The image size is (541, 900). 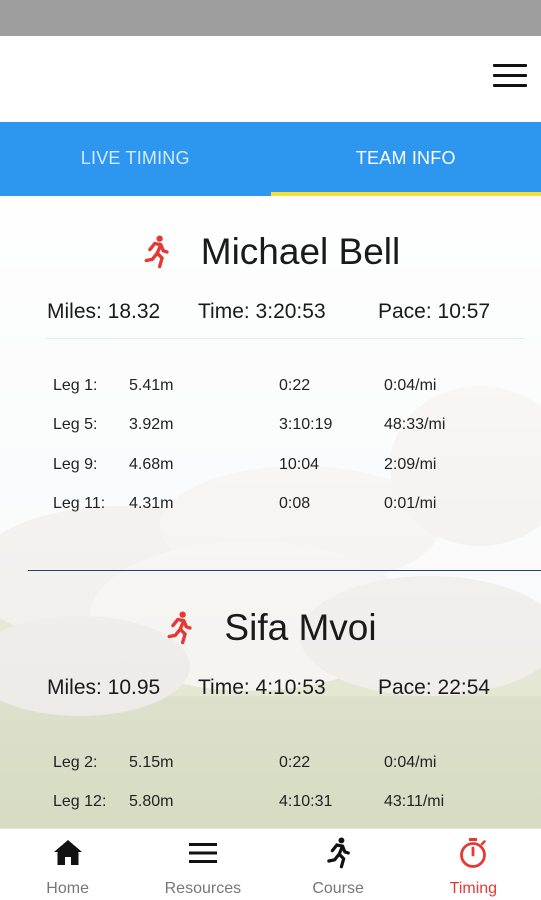 What do you see at coordinates (151, 802) in the screenshot?
I see `leg-distance: 5.80m` at bounding box center [151, 802].